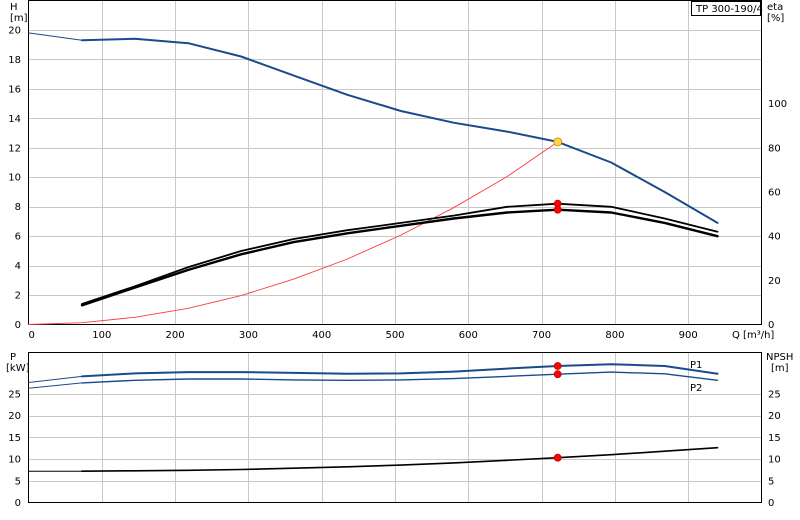 The width and height of the screenshot is (800, 520). What do you see at coordinates (780, 368) in the screenshot?
I see `npsh-axis-unit: [m]` at bounding box center [780, 368].